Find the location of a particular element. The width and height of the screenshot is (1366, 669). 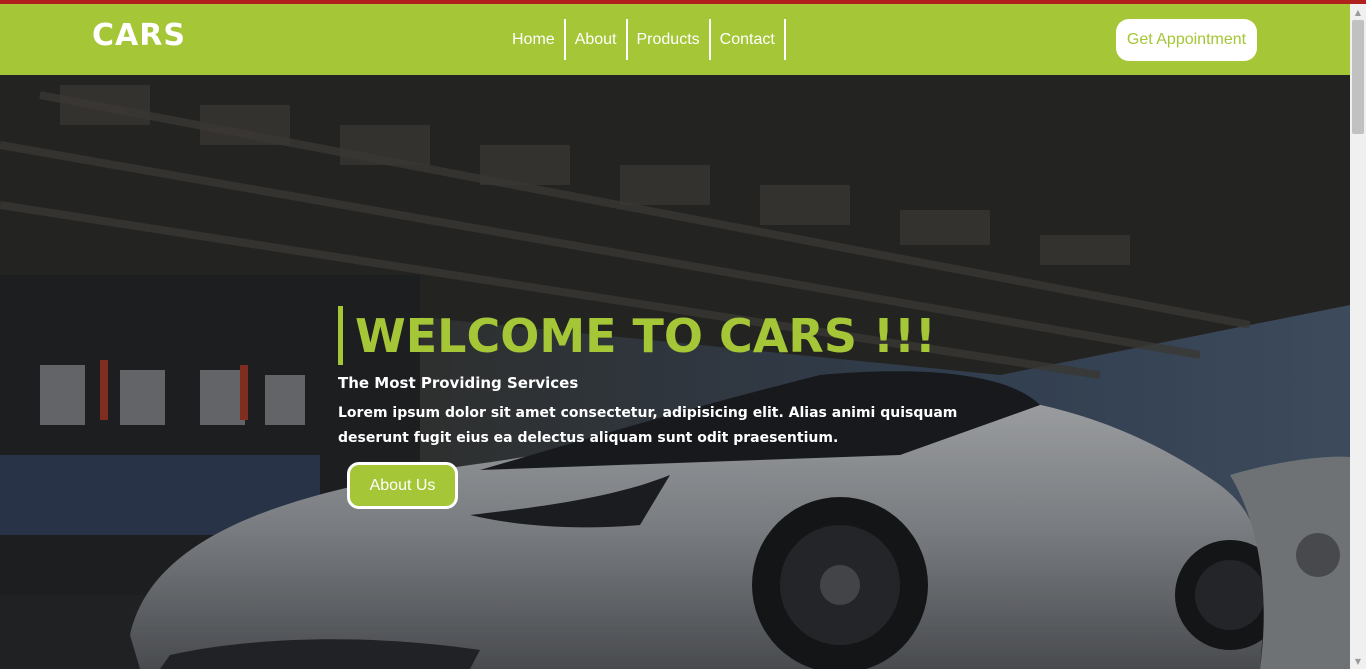

about-us-button: About Us is located at coordinates (402, 485).